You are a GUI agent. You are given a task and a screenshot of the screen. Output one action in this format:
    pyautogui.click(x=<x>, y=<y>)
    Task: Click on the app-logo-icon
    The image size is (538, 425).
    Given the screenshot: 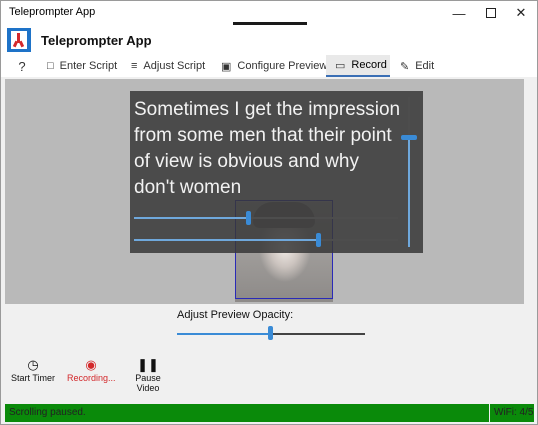 What is the action you would take?
    pyautogui.click(x=19, y=40)
    